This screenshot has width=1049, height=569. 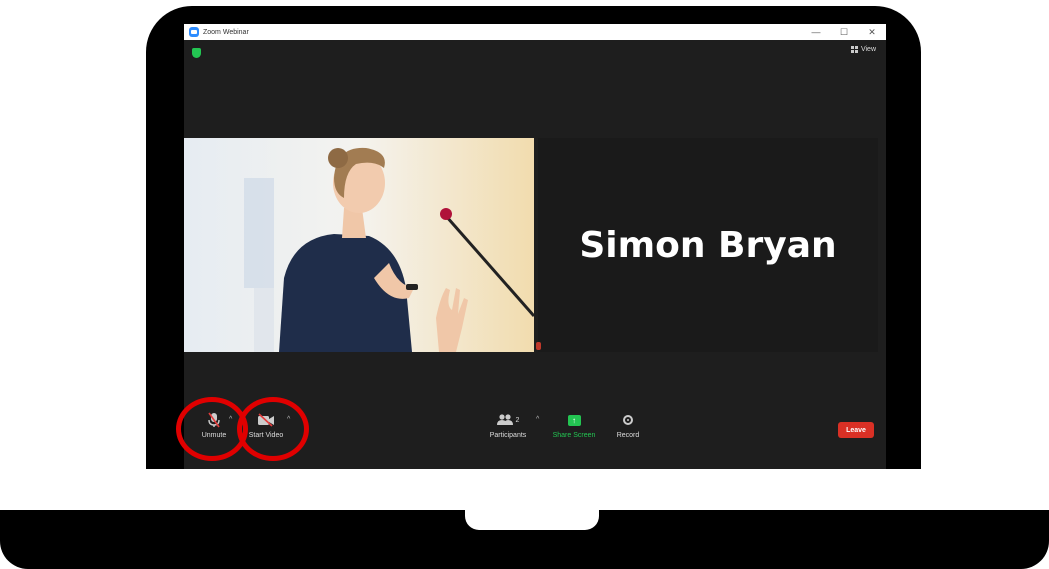 I want to click on record-icon, so click(x=628, y=420).